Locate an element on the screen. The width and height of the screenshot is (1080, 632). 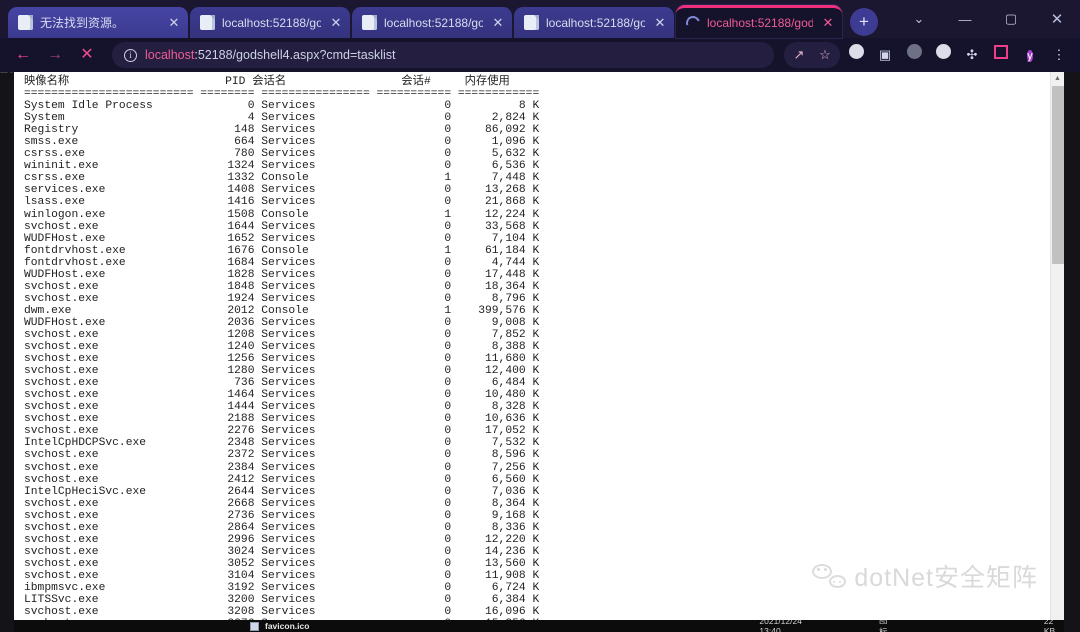
extension-vip-icon is located at coordinates (914, 55).